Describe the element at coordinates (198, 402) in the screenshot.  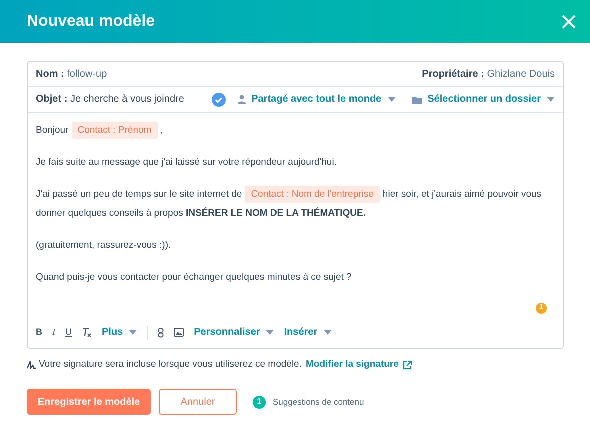
I see `cancel-button: Annuler` at that location.